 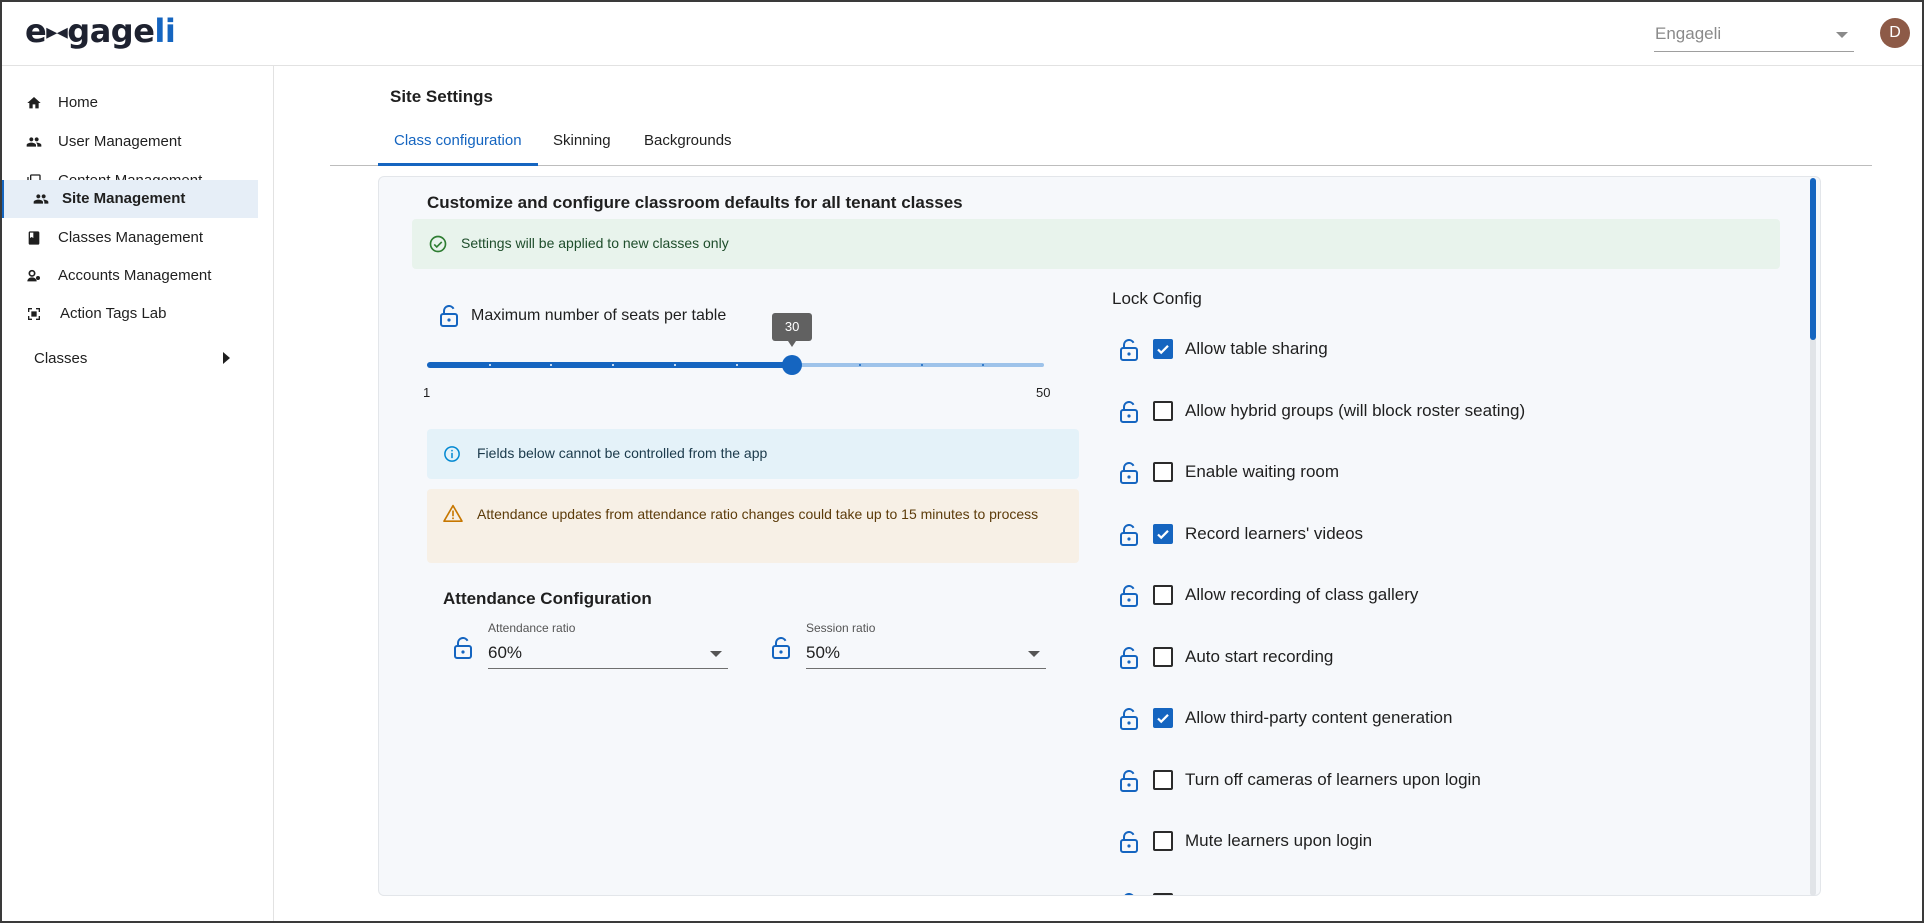 I want to click on attendance-ratio-select: Attendance ratio 60%, so click(x=608, y=645).